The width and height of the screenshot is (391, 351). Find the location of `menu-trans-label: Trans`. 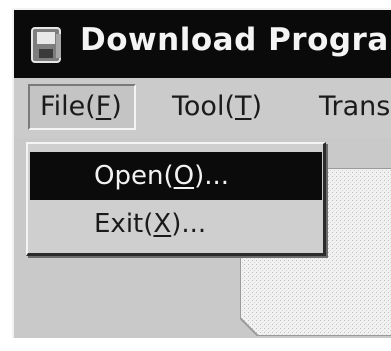

menu-trans-label: Trans is located at coordinates (355, 106).